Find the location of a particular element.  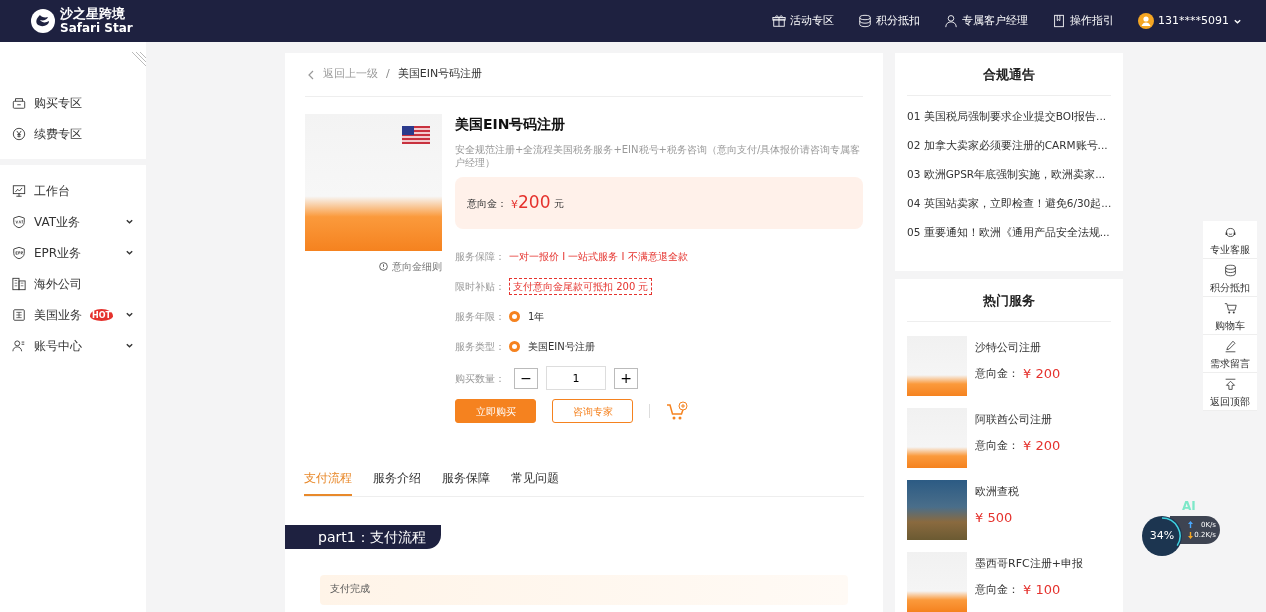

basket-icon is located at coordinates (19, 102).